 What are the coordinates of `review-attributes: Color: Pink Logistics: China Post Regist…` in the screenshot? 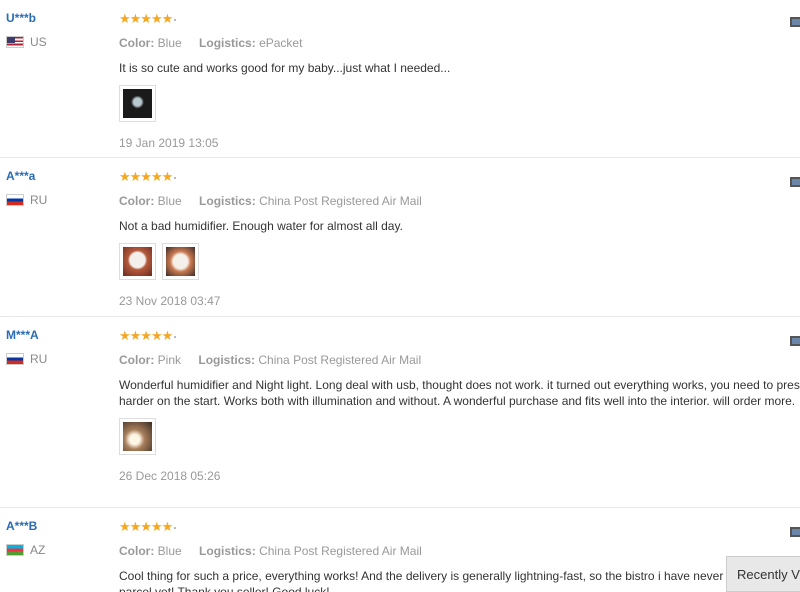 It's located at (459, 360).